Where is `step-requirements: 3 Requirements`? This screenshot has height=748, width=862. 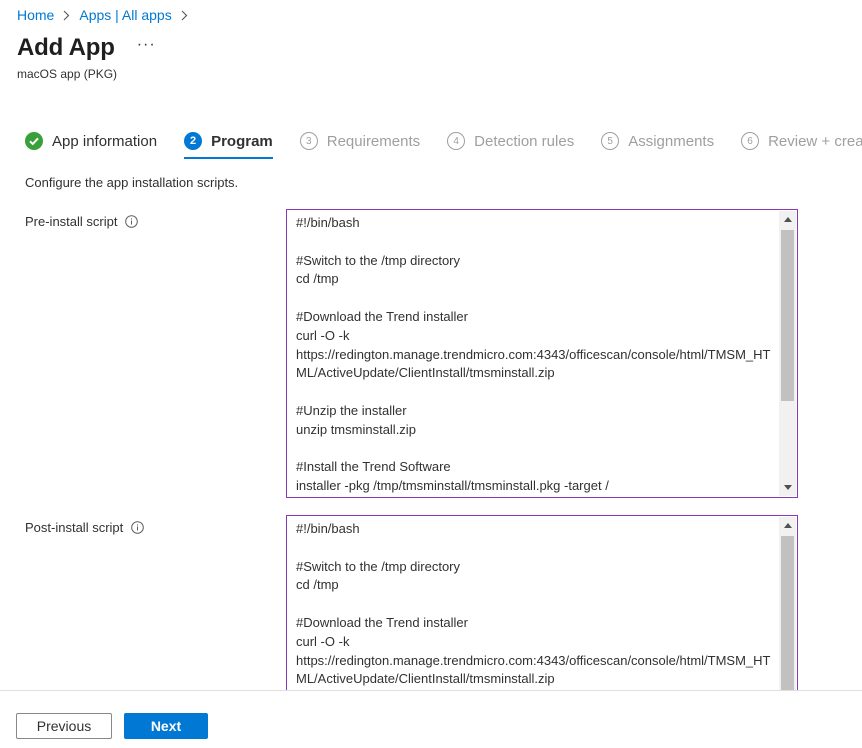
step-requirements: 3 Requirements is located at coordinates (360, 141).